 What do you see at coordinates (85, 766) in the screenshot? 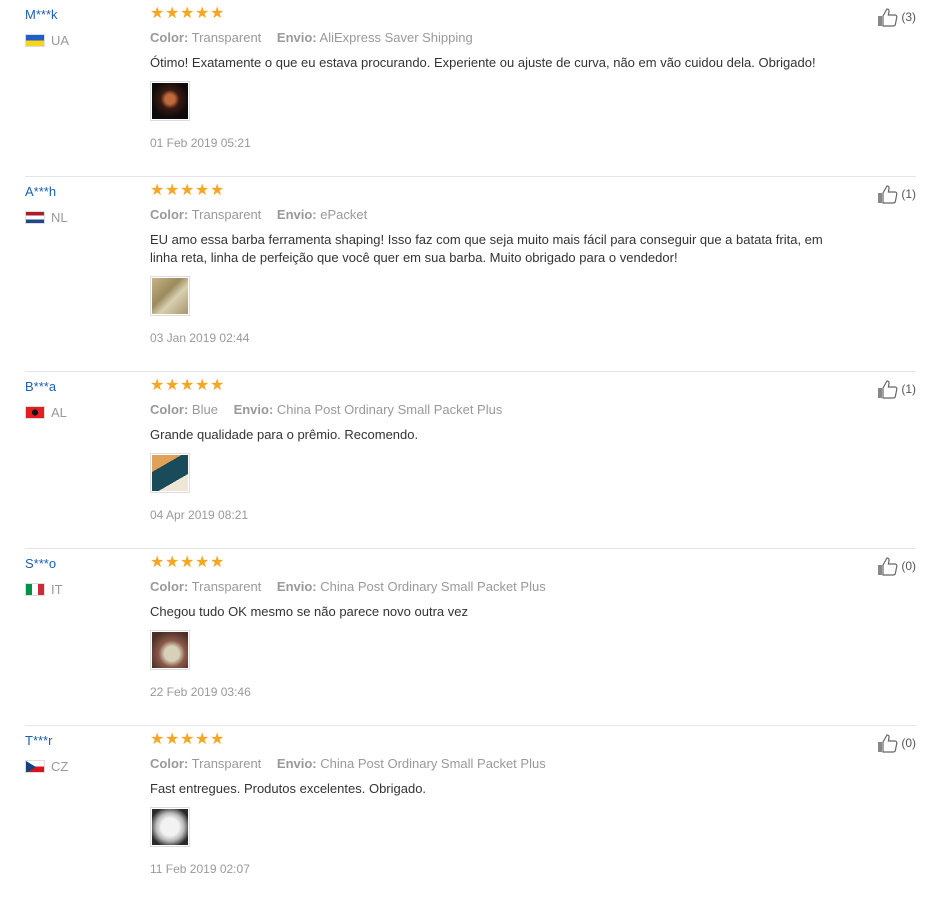
I see `reviewer-country: CZ` at bounding box center [85, 766].